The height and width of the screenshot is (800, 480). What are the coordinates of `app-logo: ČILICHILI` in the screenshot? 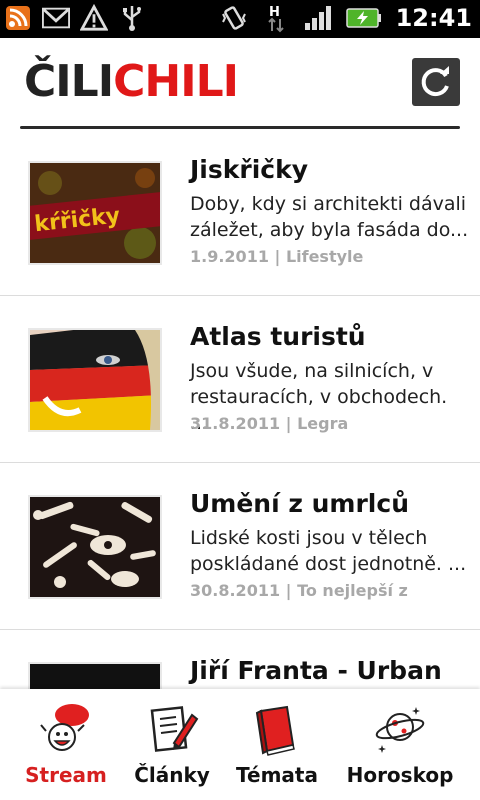 It's located at (131, 81).